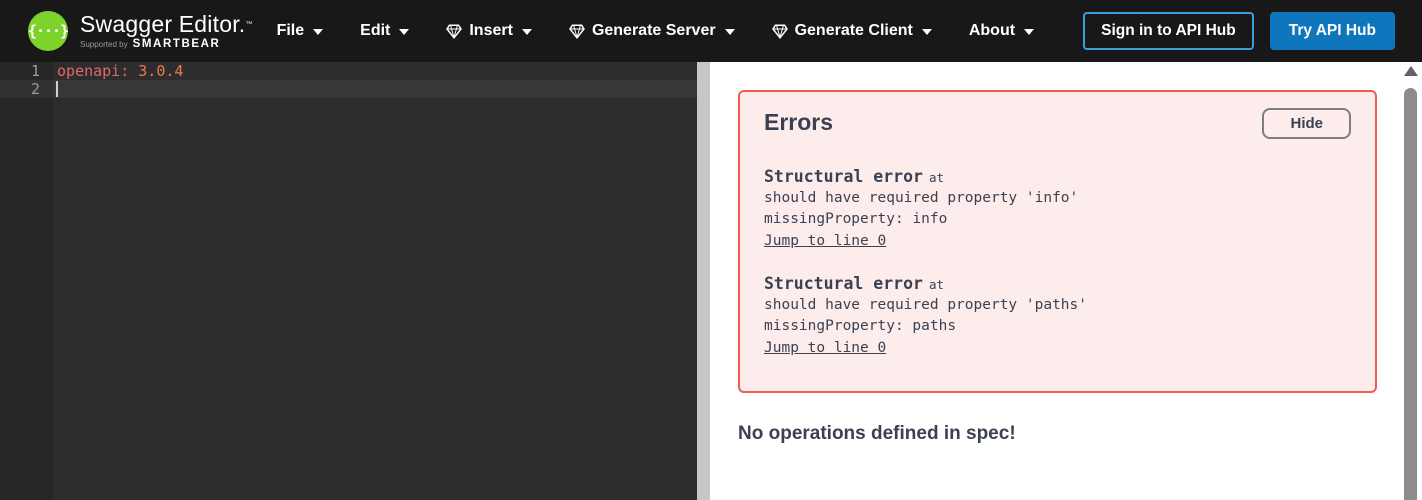 The width and height of the screenshot is (1422, 500). Describe the element at coordinates (166, 24) in the screenshot. I see `brand-name: Swagger Editor.™` at that location.